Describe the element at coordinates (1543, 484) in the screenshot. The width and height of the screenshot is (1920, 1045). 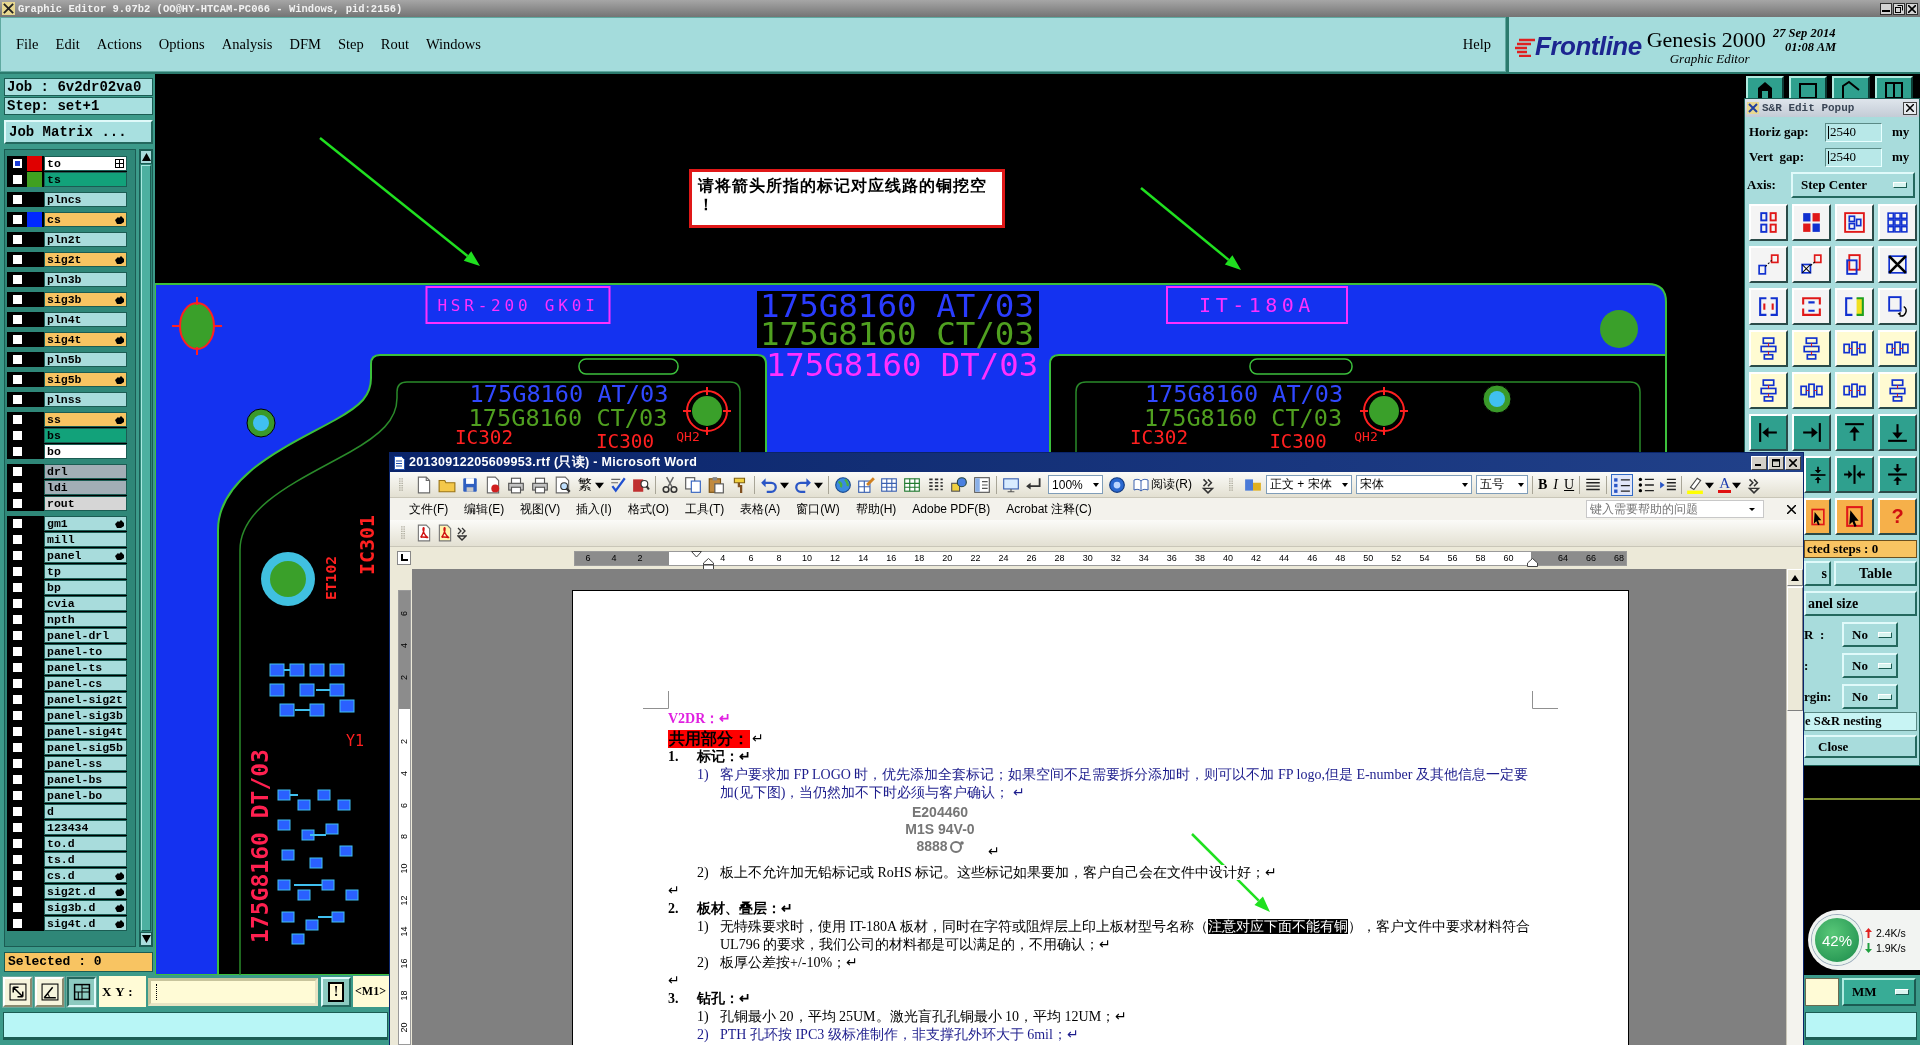
I see `bold-button: B` at that location.